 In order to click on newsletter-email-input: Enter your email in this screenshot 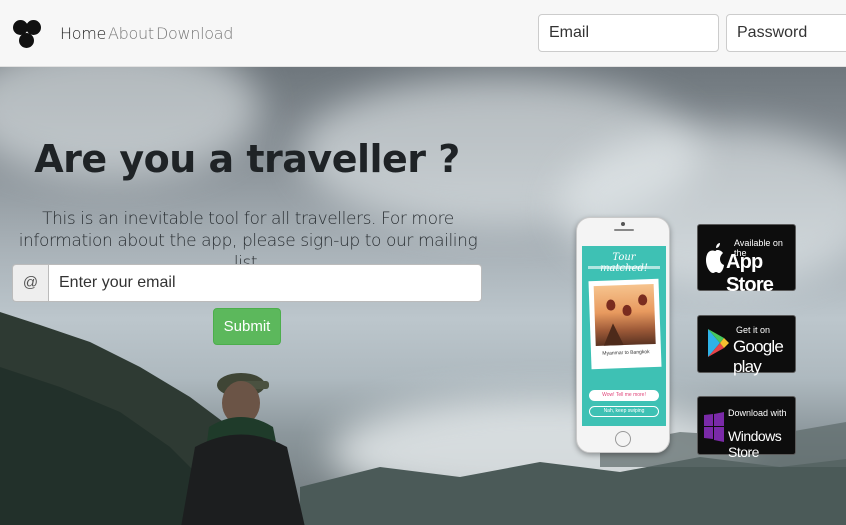, I will do `click(265, 283)`.